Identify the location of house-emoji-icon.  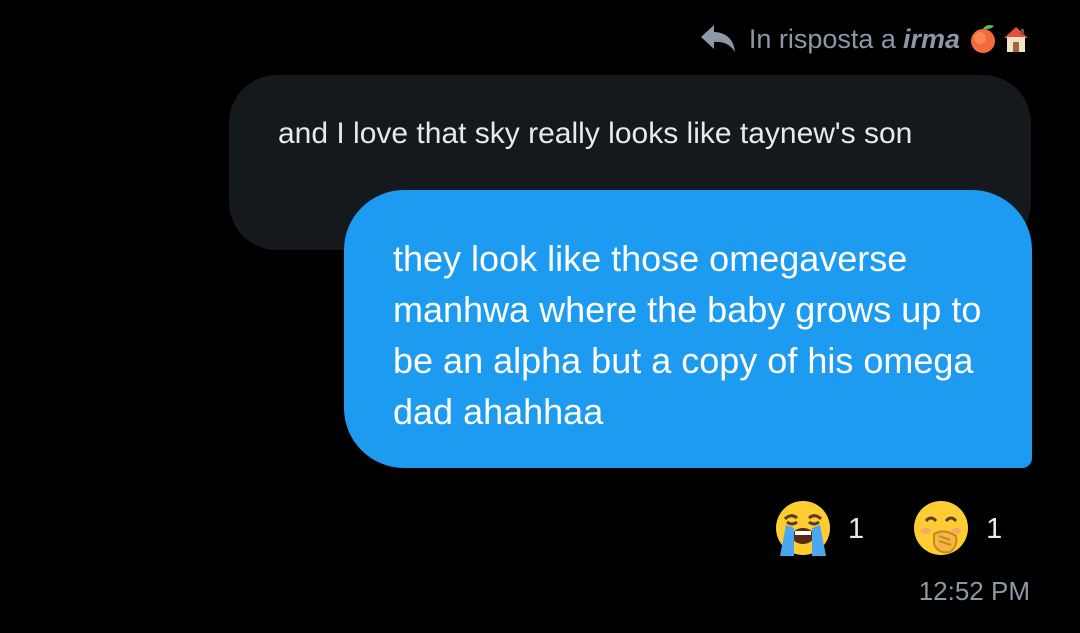
(1016, 39).